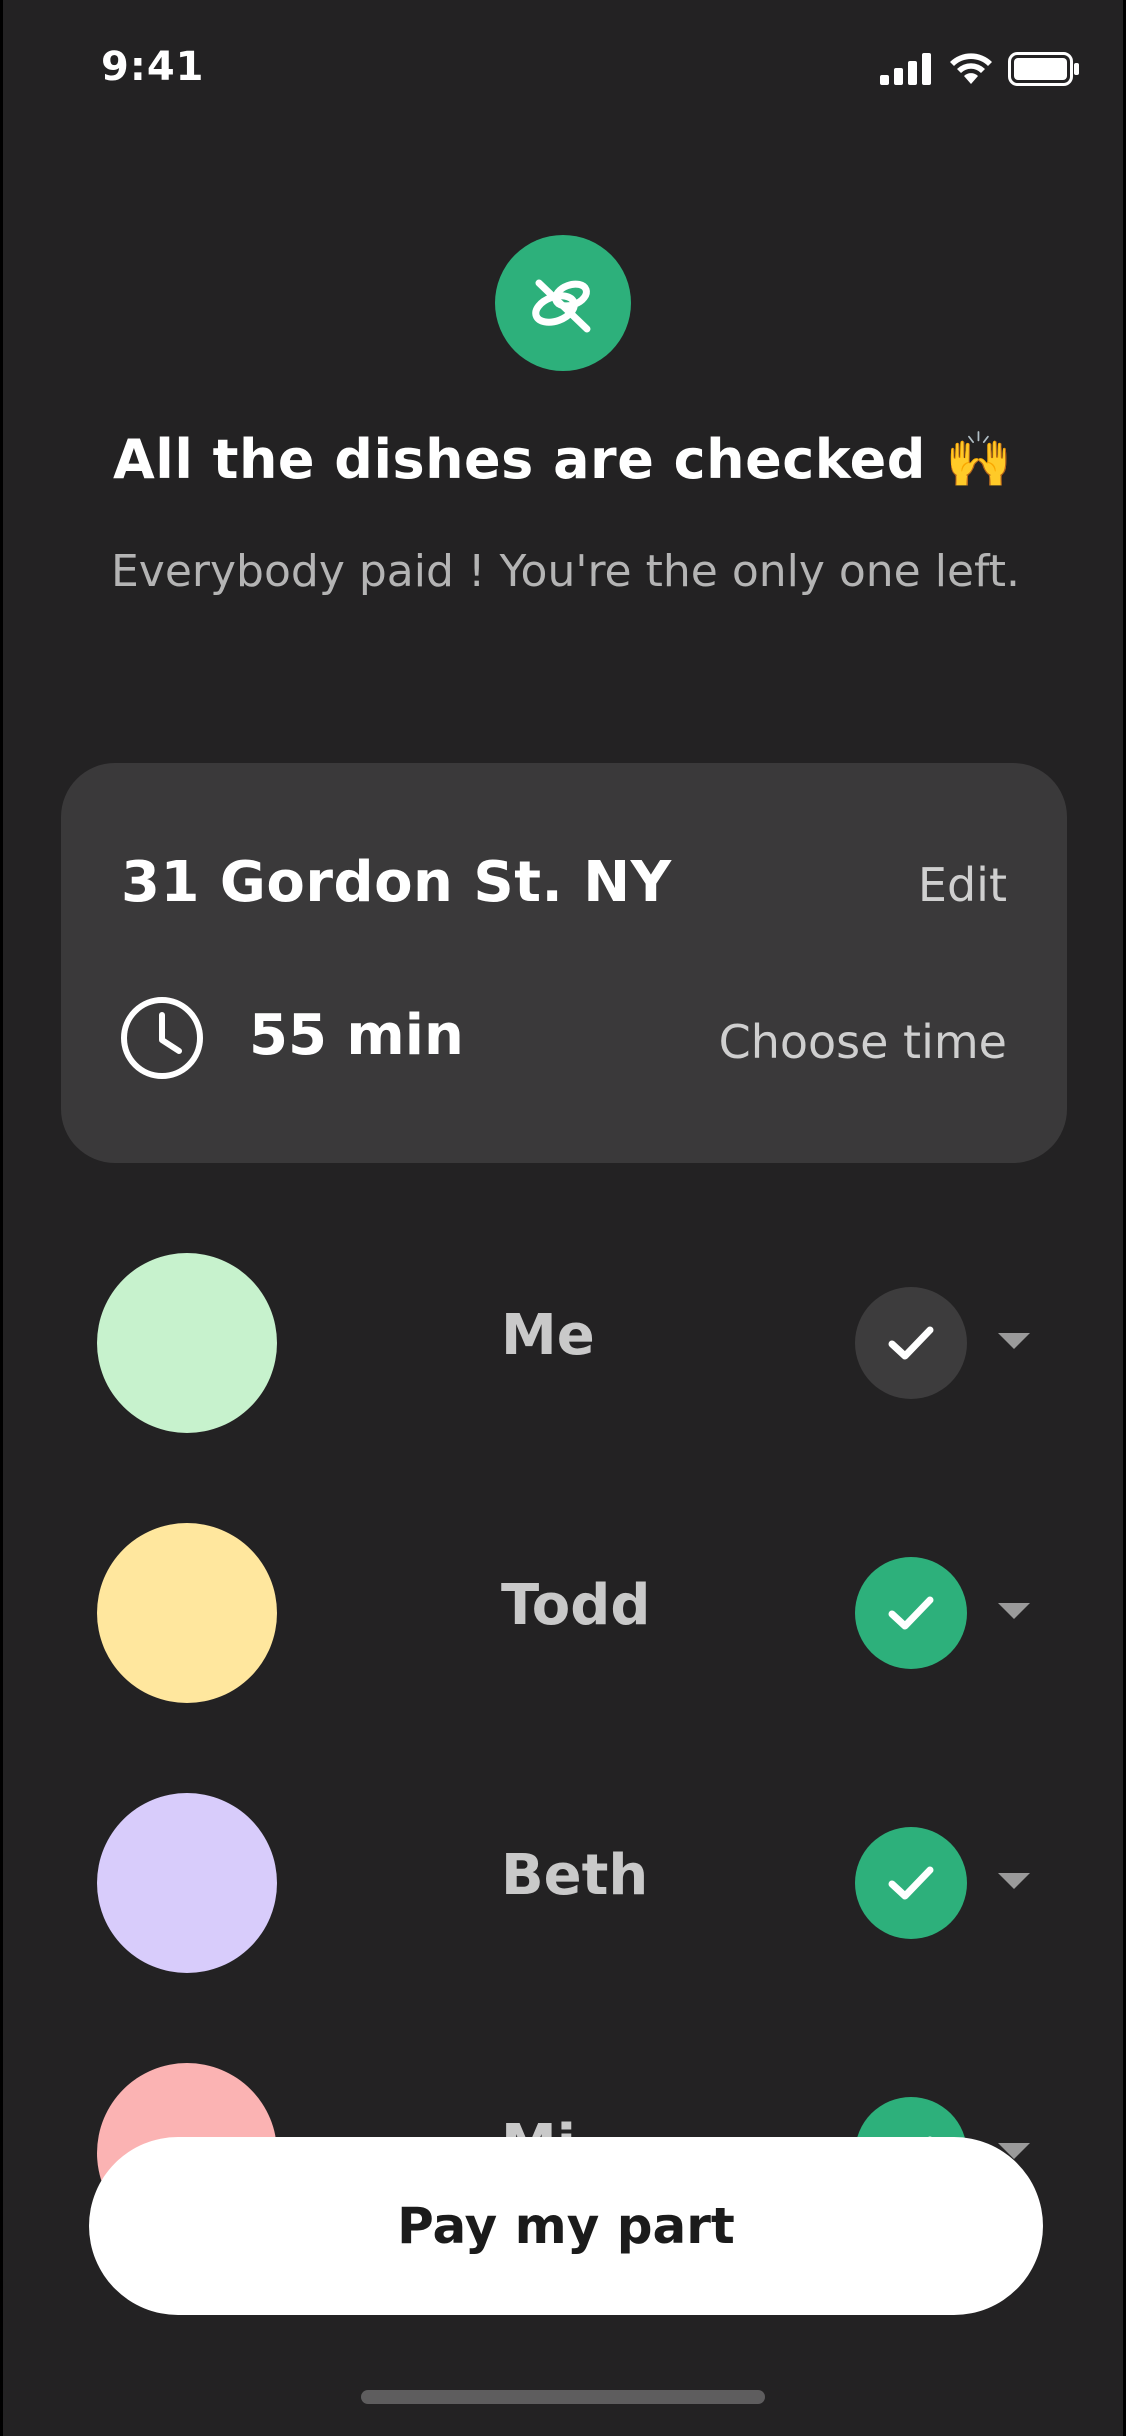  Describe the element at coordinates (564, 963) in the screenshot. I see `delivery-card: 31 Gordon St. NY Edit 55 min Choose time` at that location.